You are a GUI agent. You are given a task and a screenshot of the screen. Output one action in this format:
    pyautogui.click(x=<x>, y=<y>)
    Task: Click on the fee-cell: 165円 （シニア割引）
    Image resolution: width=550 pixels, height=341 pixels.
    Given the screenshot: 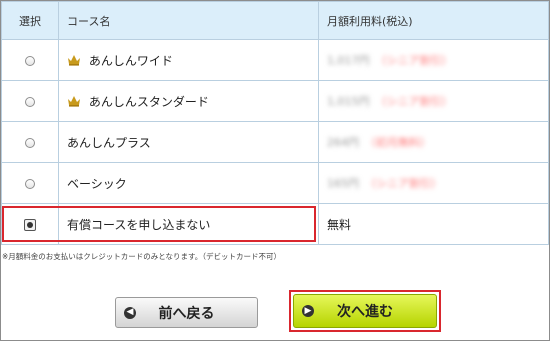 What is the action you would take?
    pyautogui.click(x=433, y=183)
    